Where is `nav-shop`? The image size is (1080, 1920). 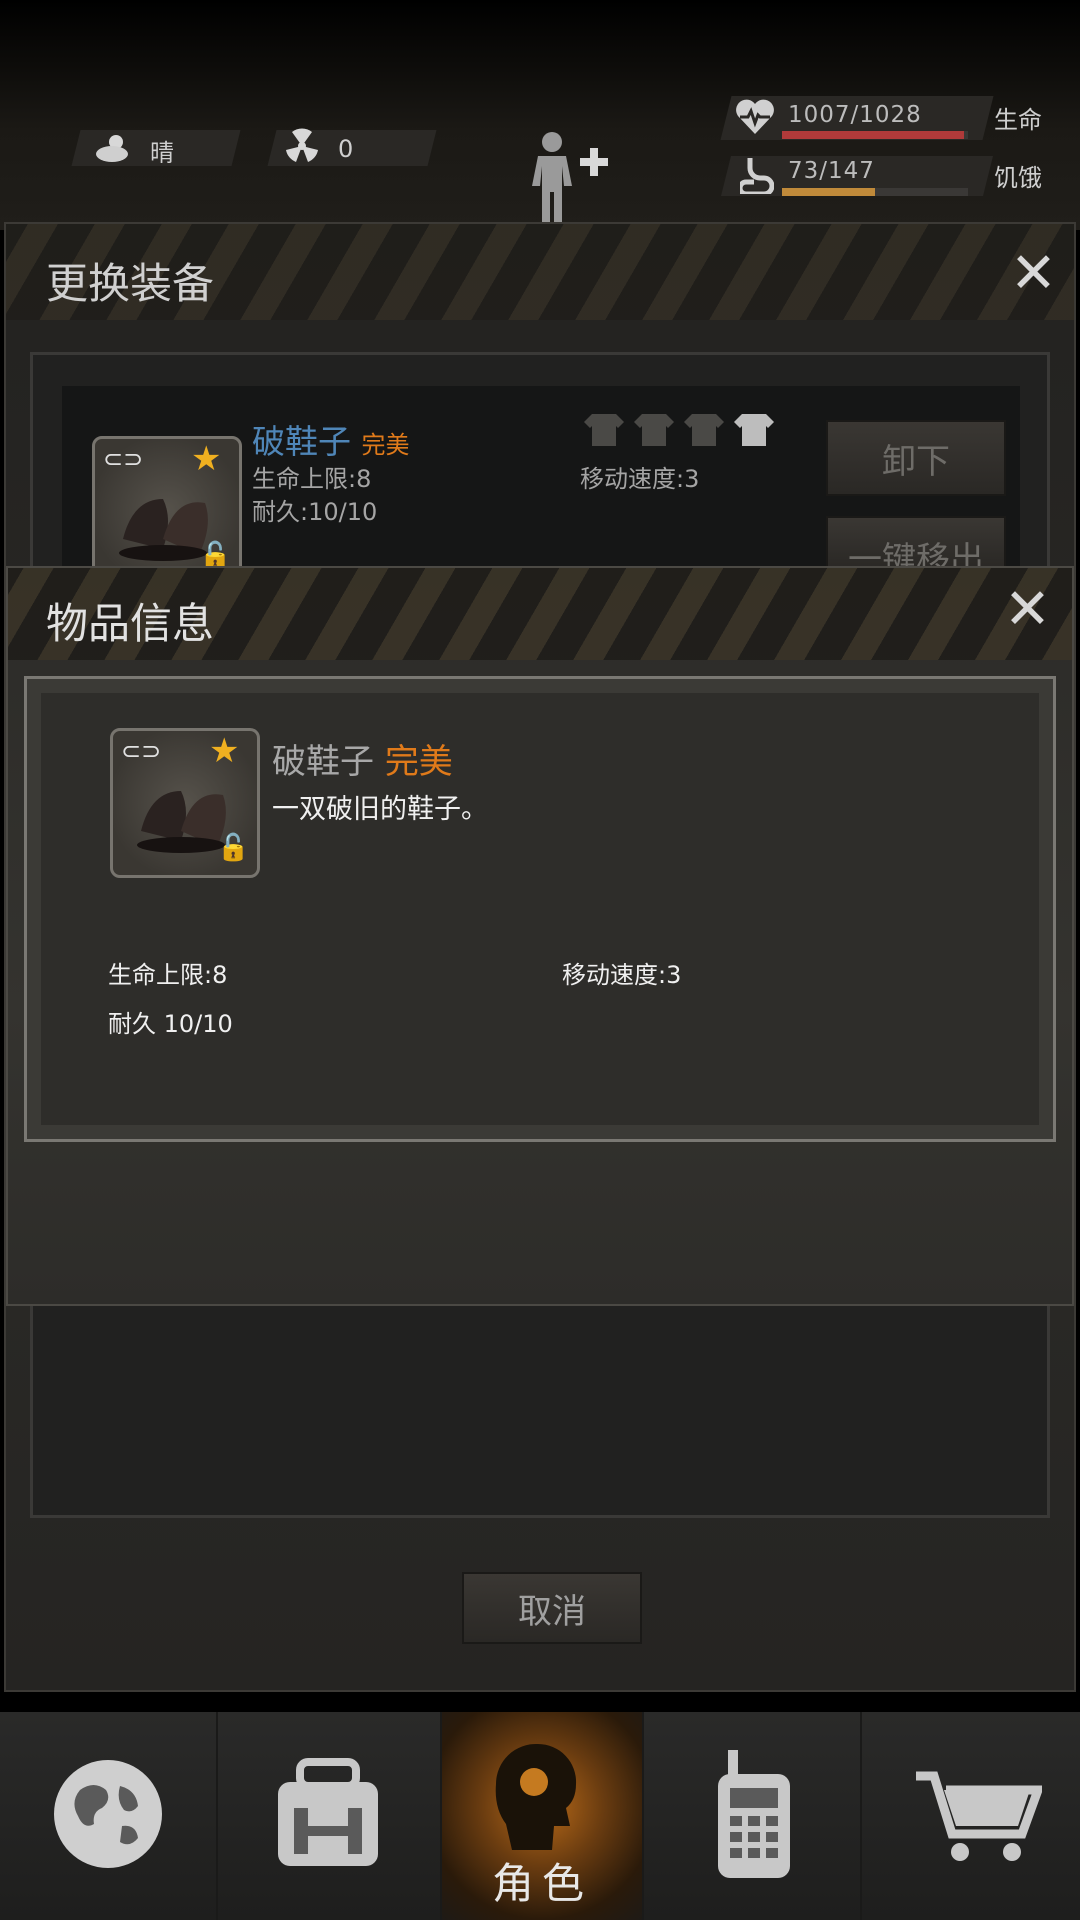 nav-shop is located at coordinates (971, 1816).